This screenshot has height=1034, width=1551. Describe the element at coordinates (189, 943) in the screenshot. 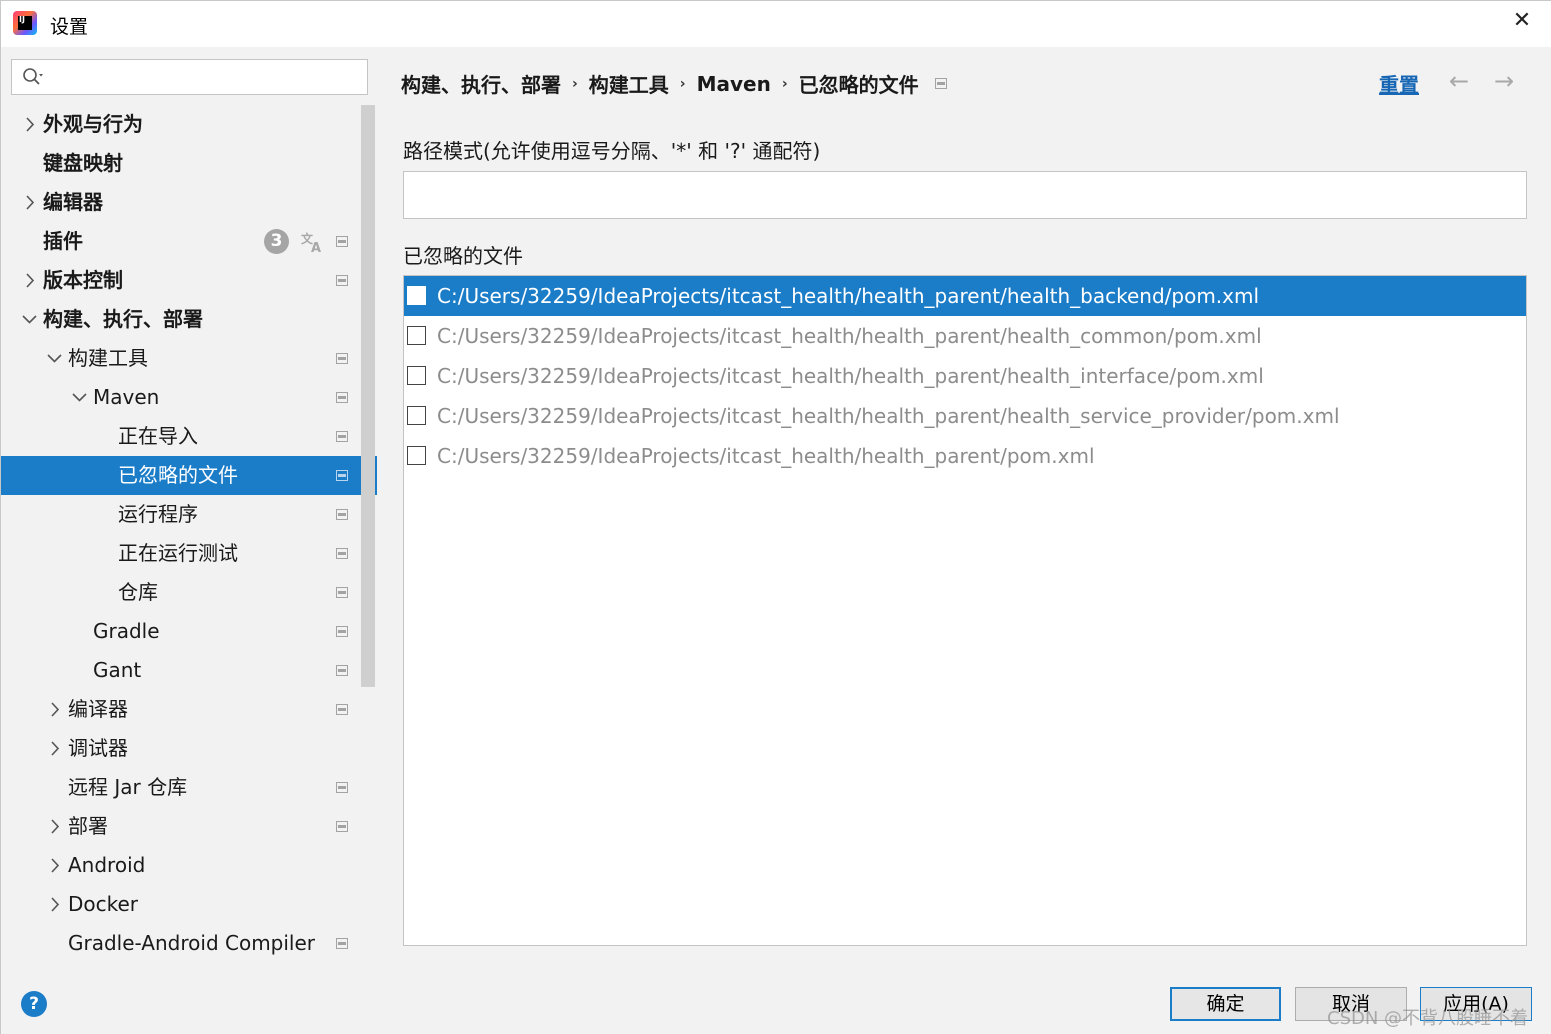

I see `sidebar-item-gradle-android-compiler: Gradle-Android Compiler` at that location.